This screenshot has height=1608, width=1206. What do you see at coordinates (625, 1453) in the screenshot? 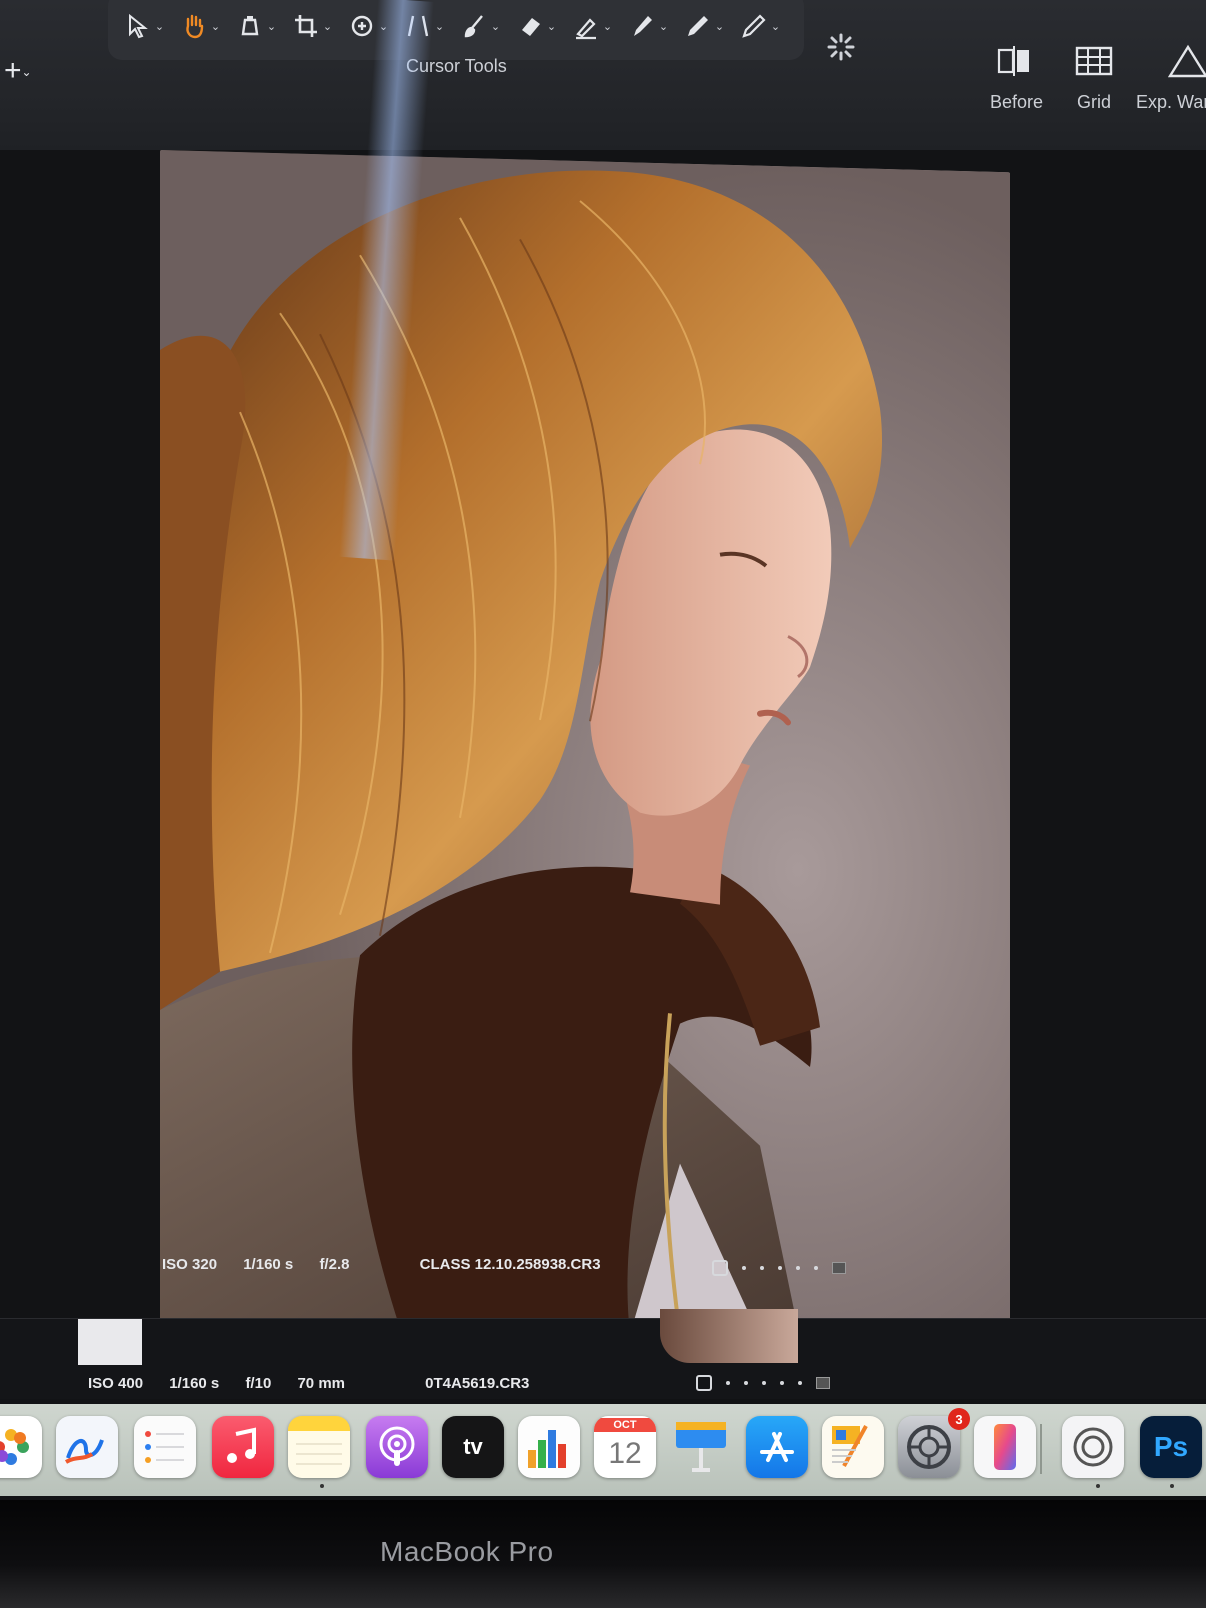
I see `calendar-day: 12` at bounding box center [625, 1453].